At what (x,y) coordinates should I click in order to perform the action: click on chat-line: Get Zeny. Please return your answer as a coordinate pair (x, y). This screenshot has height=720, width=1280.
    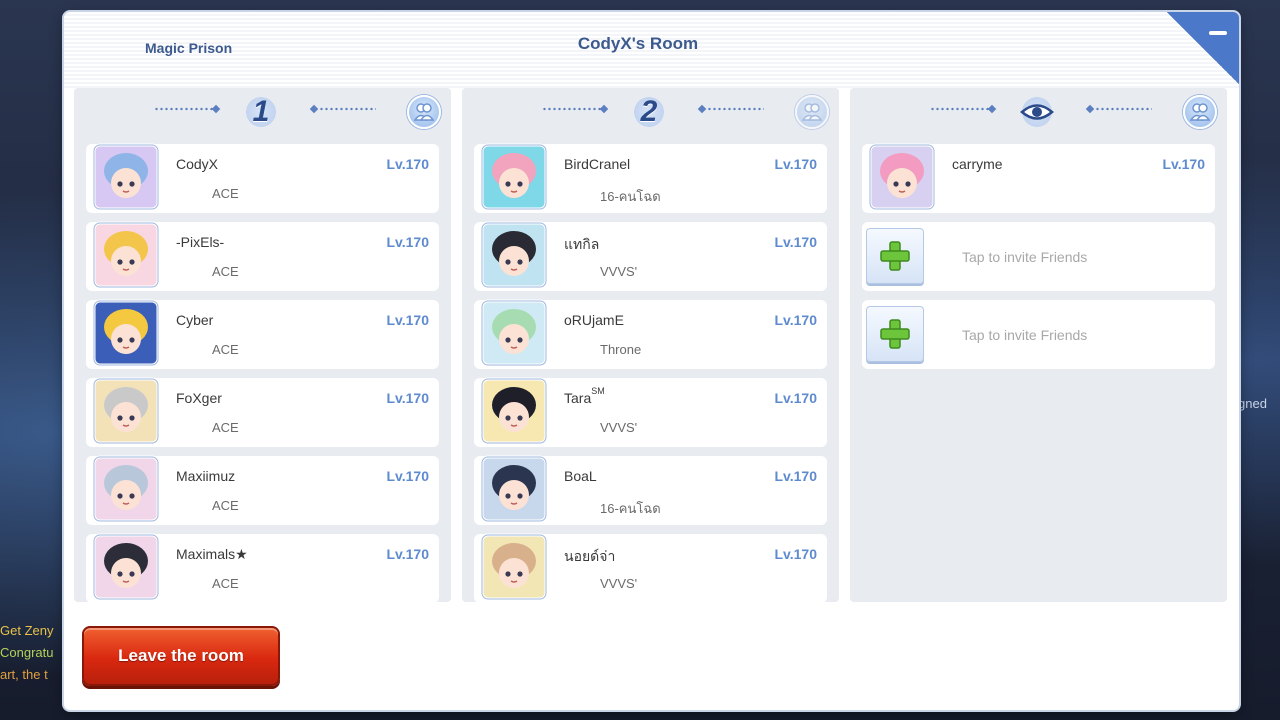
    Looking at the image, I should click on (27, 630).